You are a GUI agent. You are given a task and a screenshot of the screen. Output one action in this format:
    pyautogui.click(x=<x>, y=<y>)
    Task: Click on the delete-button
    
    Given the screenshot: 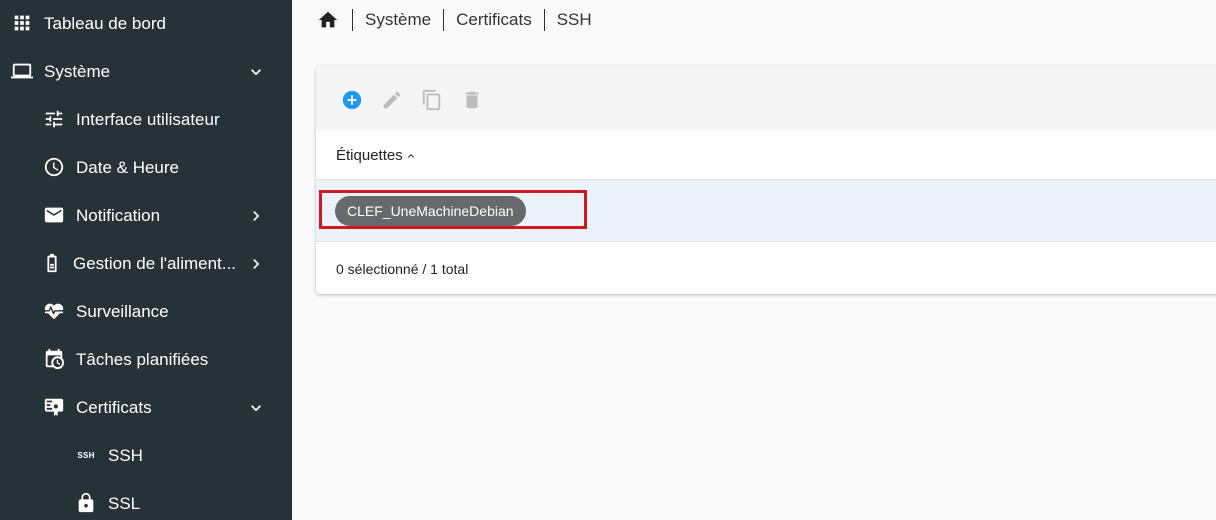 What is the action you would take?
    pyautogui.click(x=472, y=100)
    